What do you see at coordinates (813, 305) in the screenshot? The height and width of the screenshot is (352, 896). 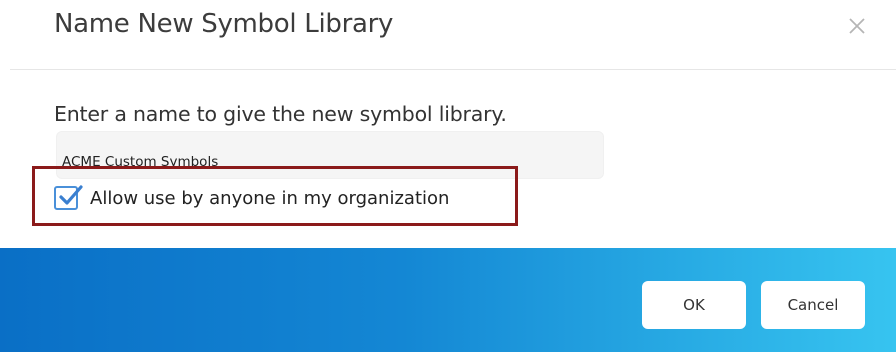 I see `cancel-button: Cancel` at bounding box center [813, 305].